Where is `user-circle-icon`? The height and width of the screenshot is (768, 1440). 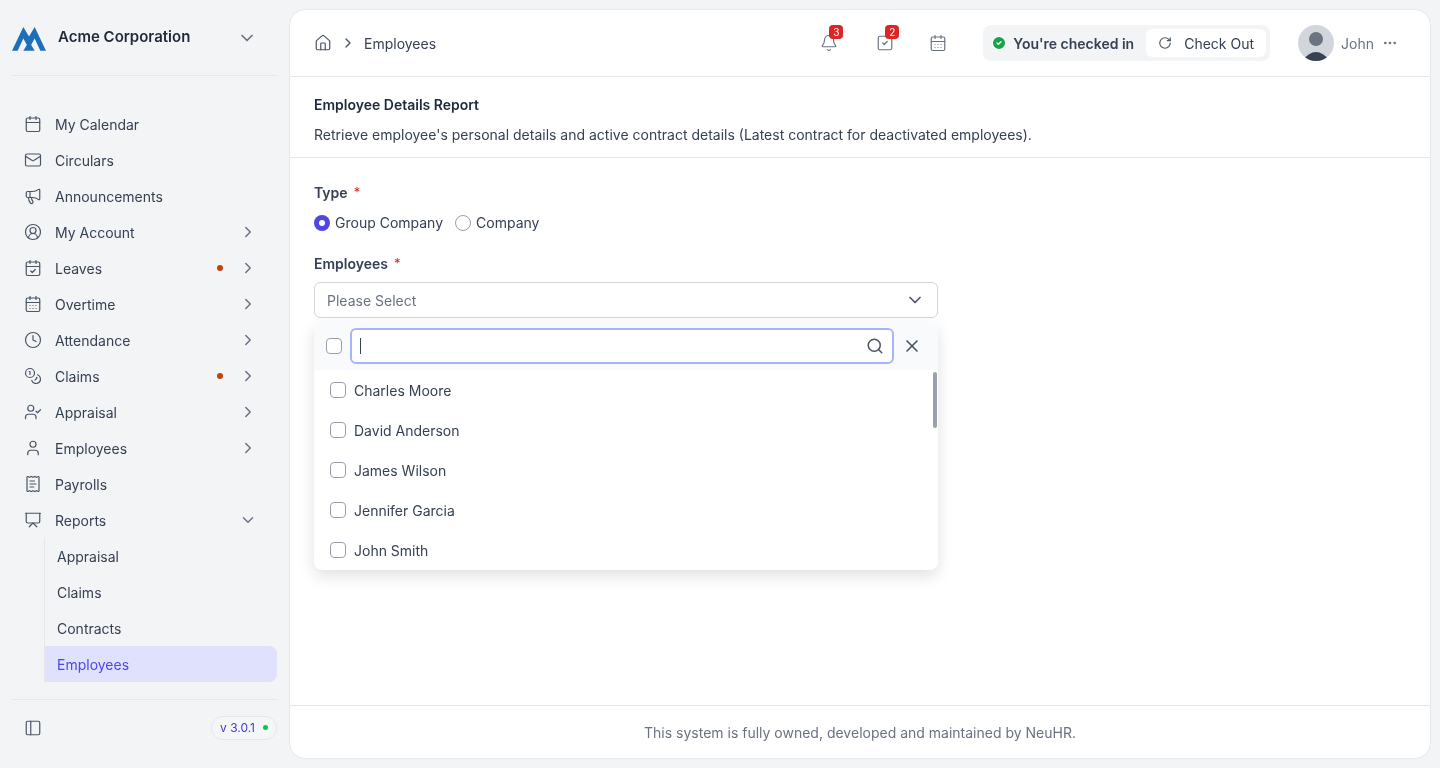 user-circle-icon is located at coordinates (33, 232).